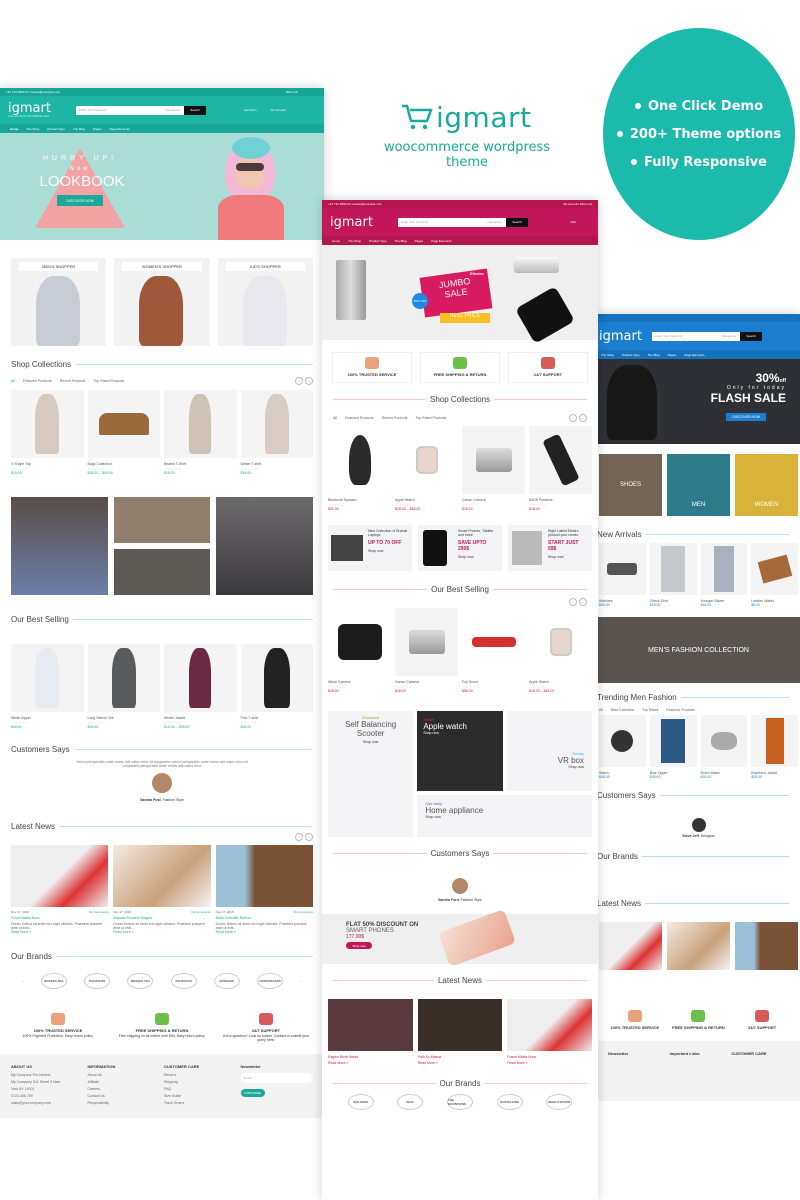  I want to click on cart-link: Cart Item, so click(250, 110).